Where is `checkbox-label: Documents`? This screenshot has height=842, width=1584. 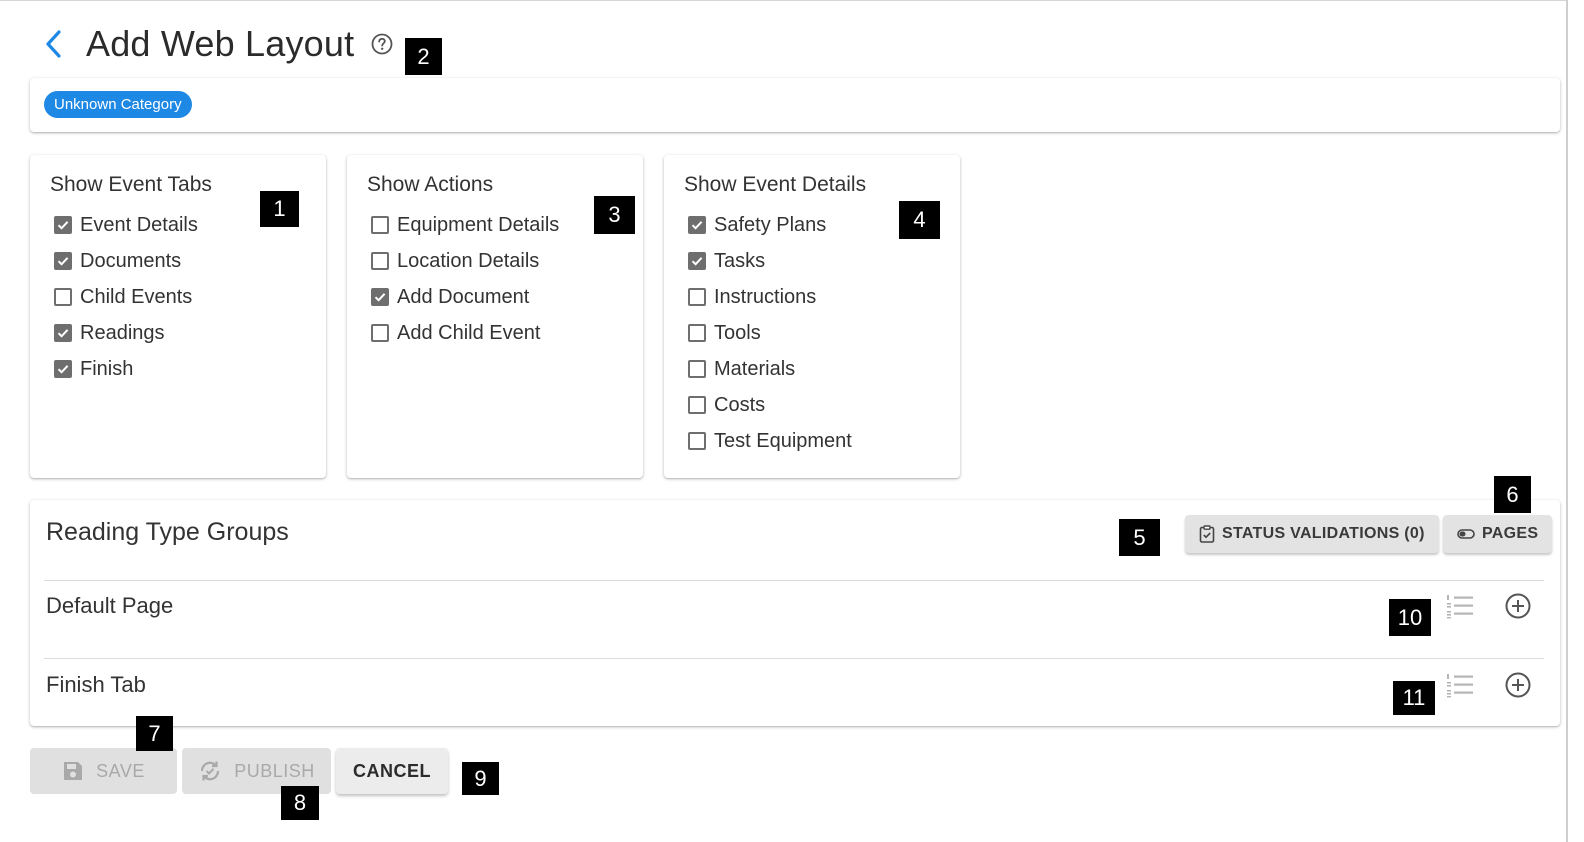 checkbox-label: Documents is located at coordinates (131, 260).